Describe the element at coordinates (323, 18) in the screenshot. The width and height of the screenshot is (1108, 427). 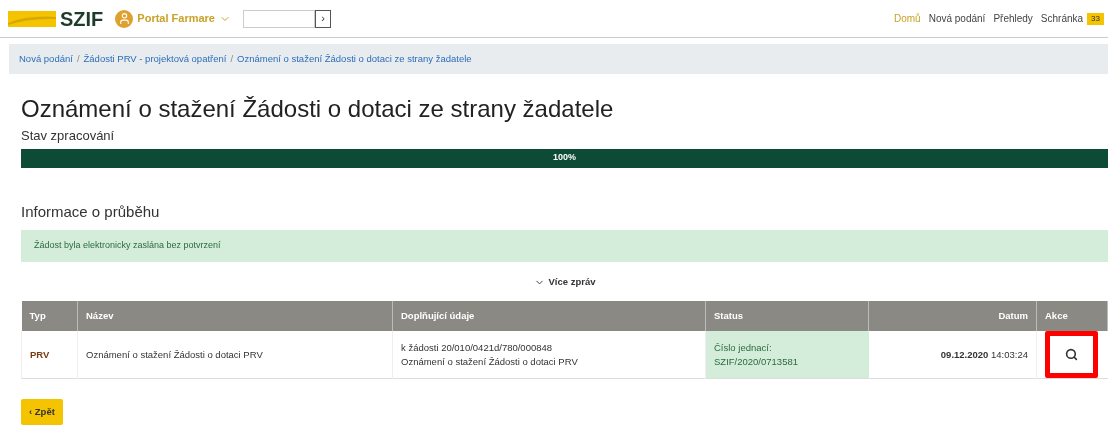
I see `search-button: ›` at that location.